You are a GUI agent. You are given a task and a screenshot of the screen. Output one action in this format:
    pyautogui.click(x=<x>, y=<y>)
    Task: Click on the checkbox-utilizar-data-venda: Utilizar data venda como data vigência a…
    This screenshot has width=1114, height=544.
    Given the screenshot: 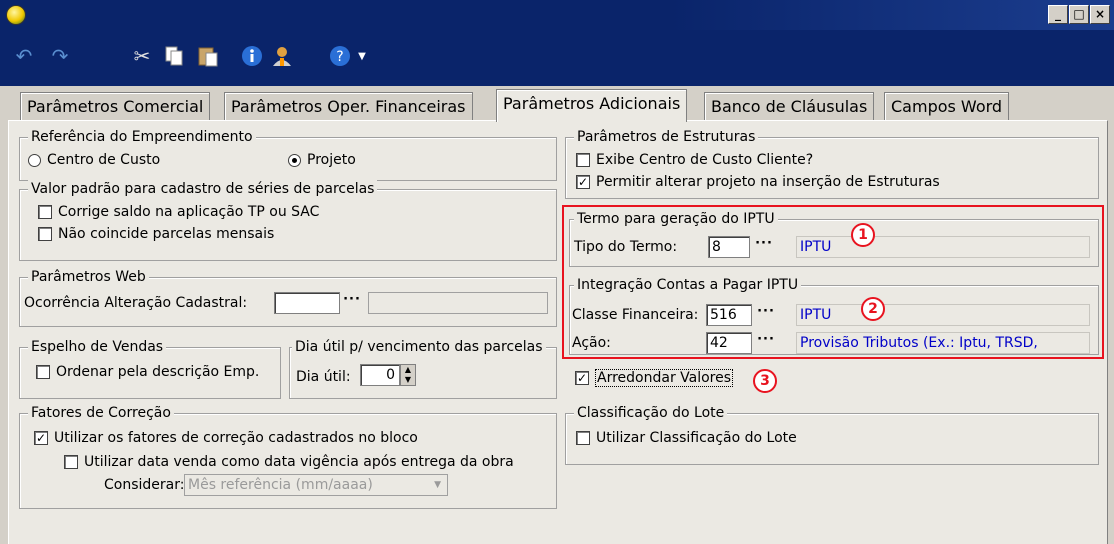 What is the action you would take?
    pyautogui.click(x=289, y=462)
    